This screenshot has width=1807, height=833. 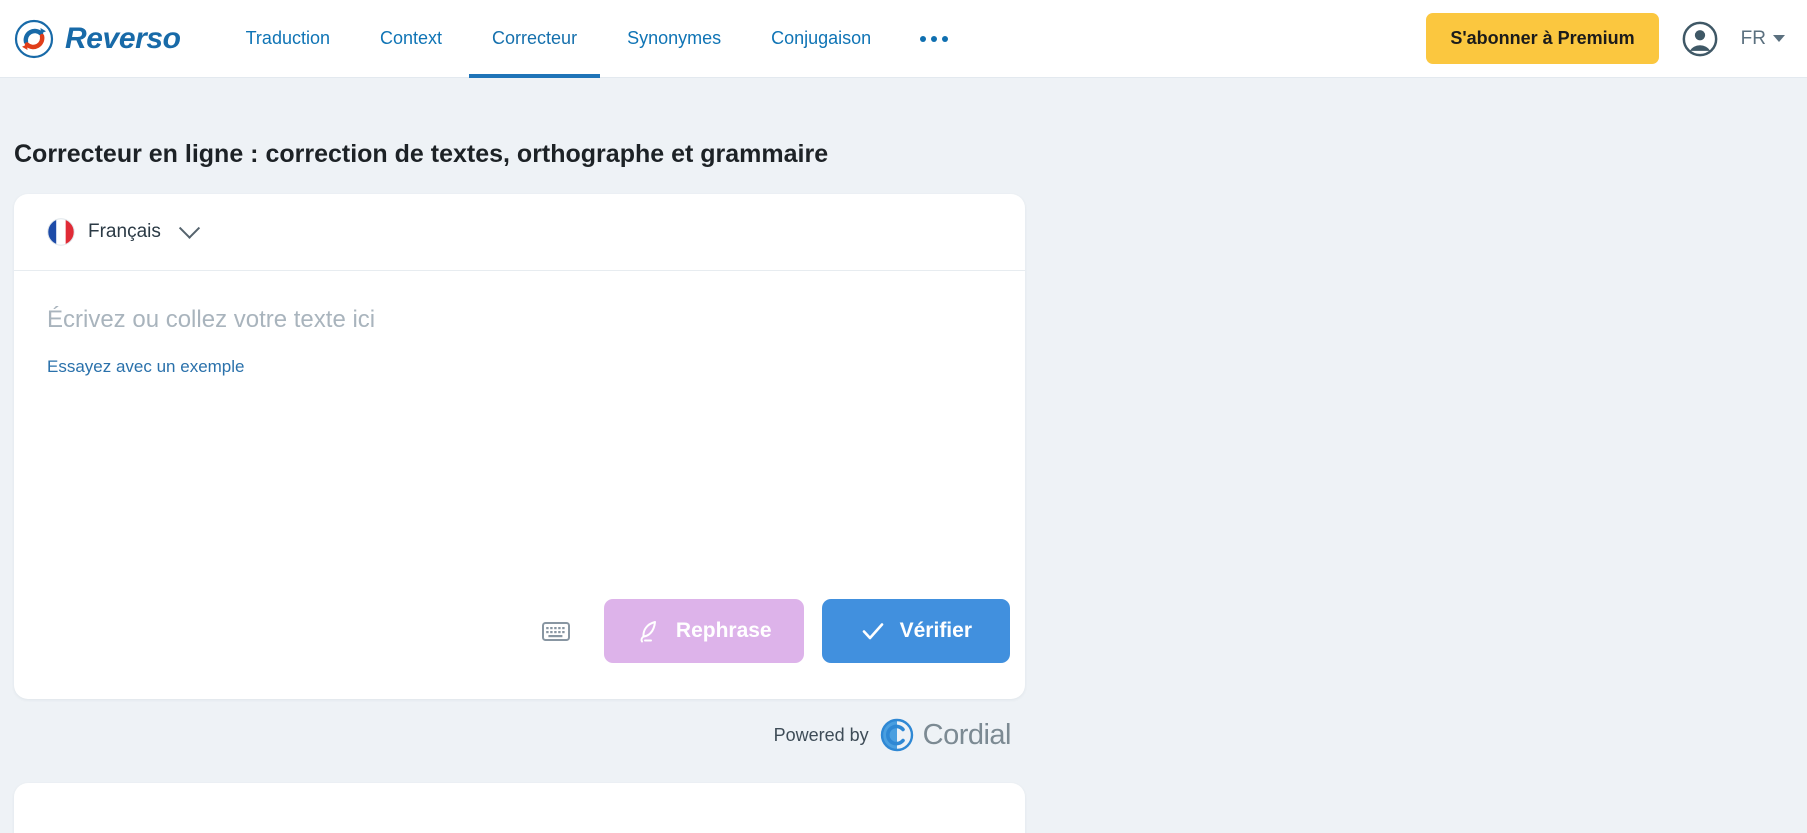 I want to click on cordial-logo: Cordial, so click(x=945, y=735).